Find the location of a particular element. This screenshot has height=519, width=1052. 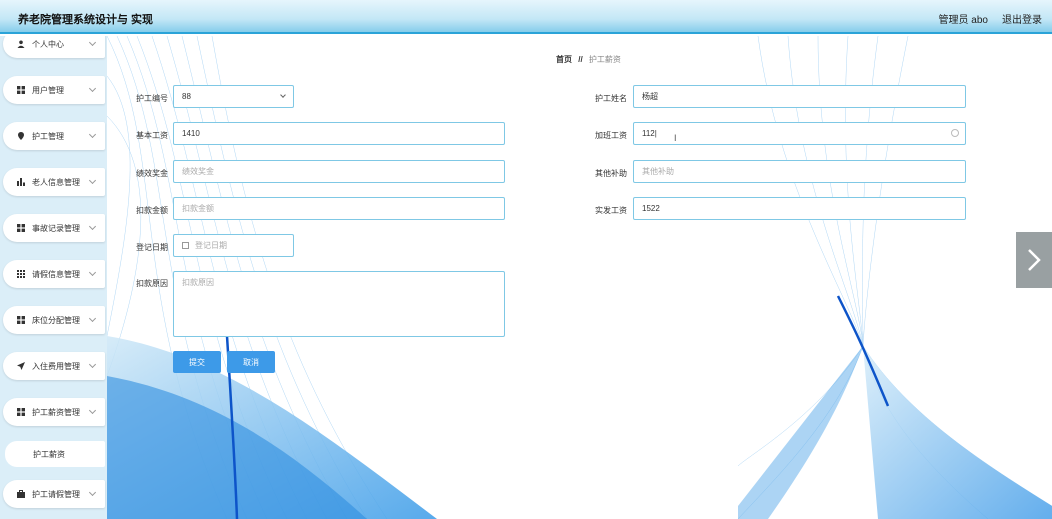

worker-no-label: 护工编号 is located at coordinates (152, 98).